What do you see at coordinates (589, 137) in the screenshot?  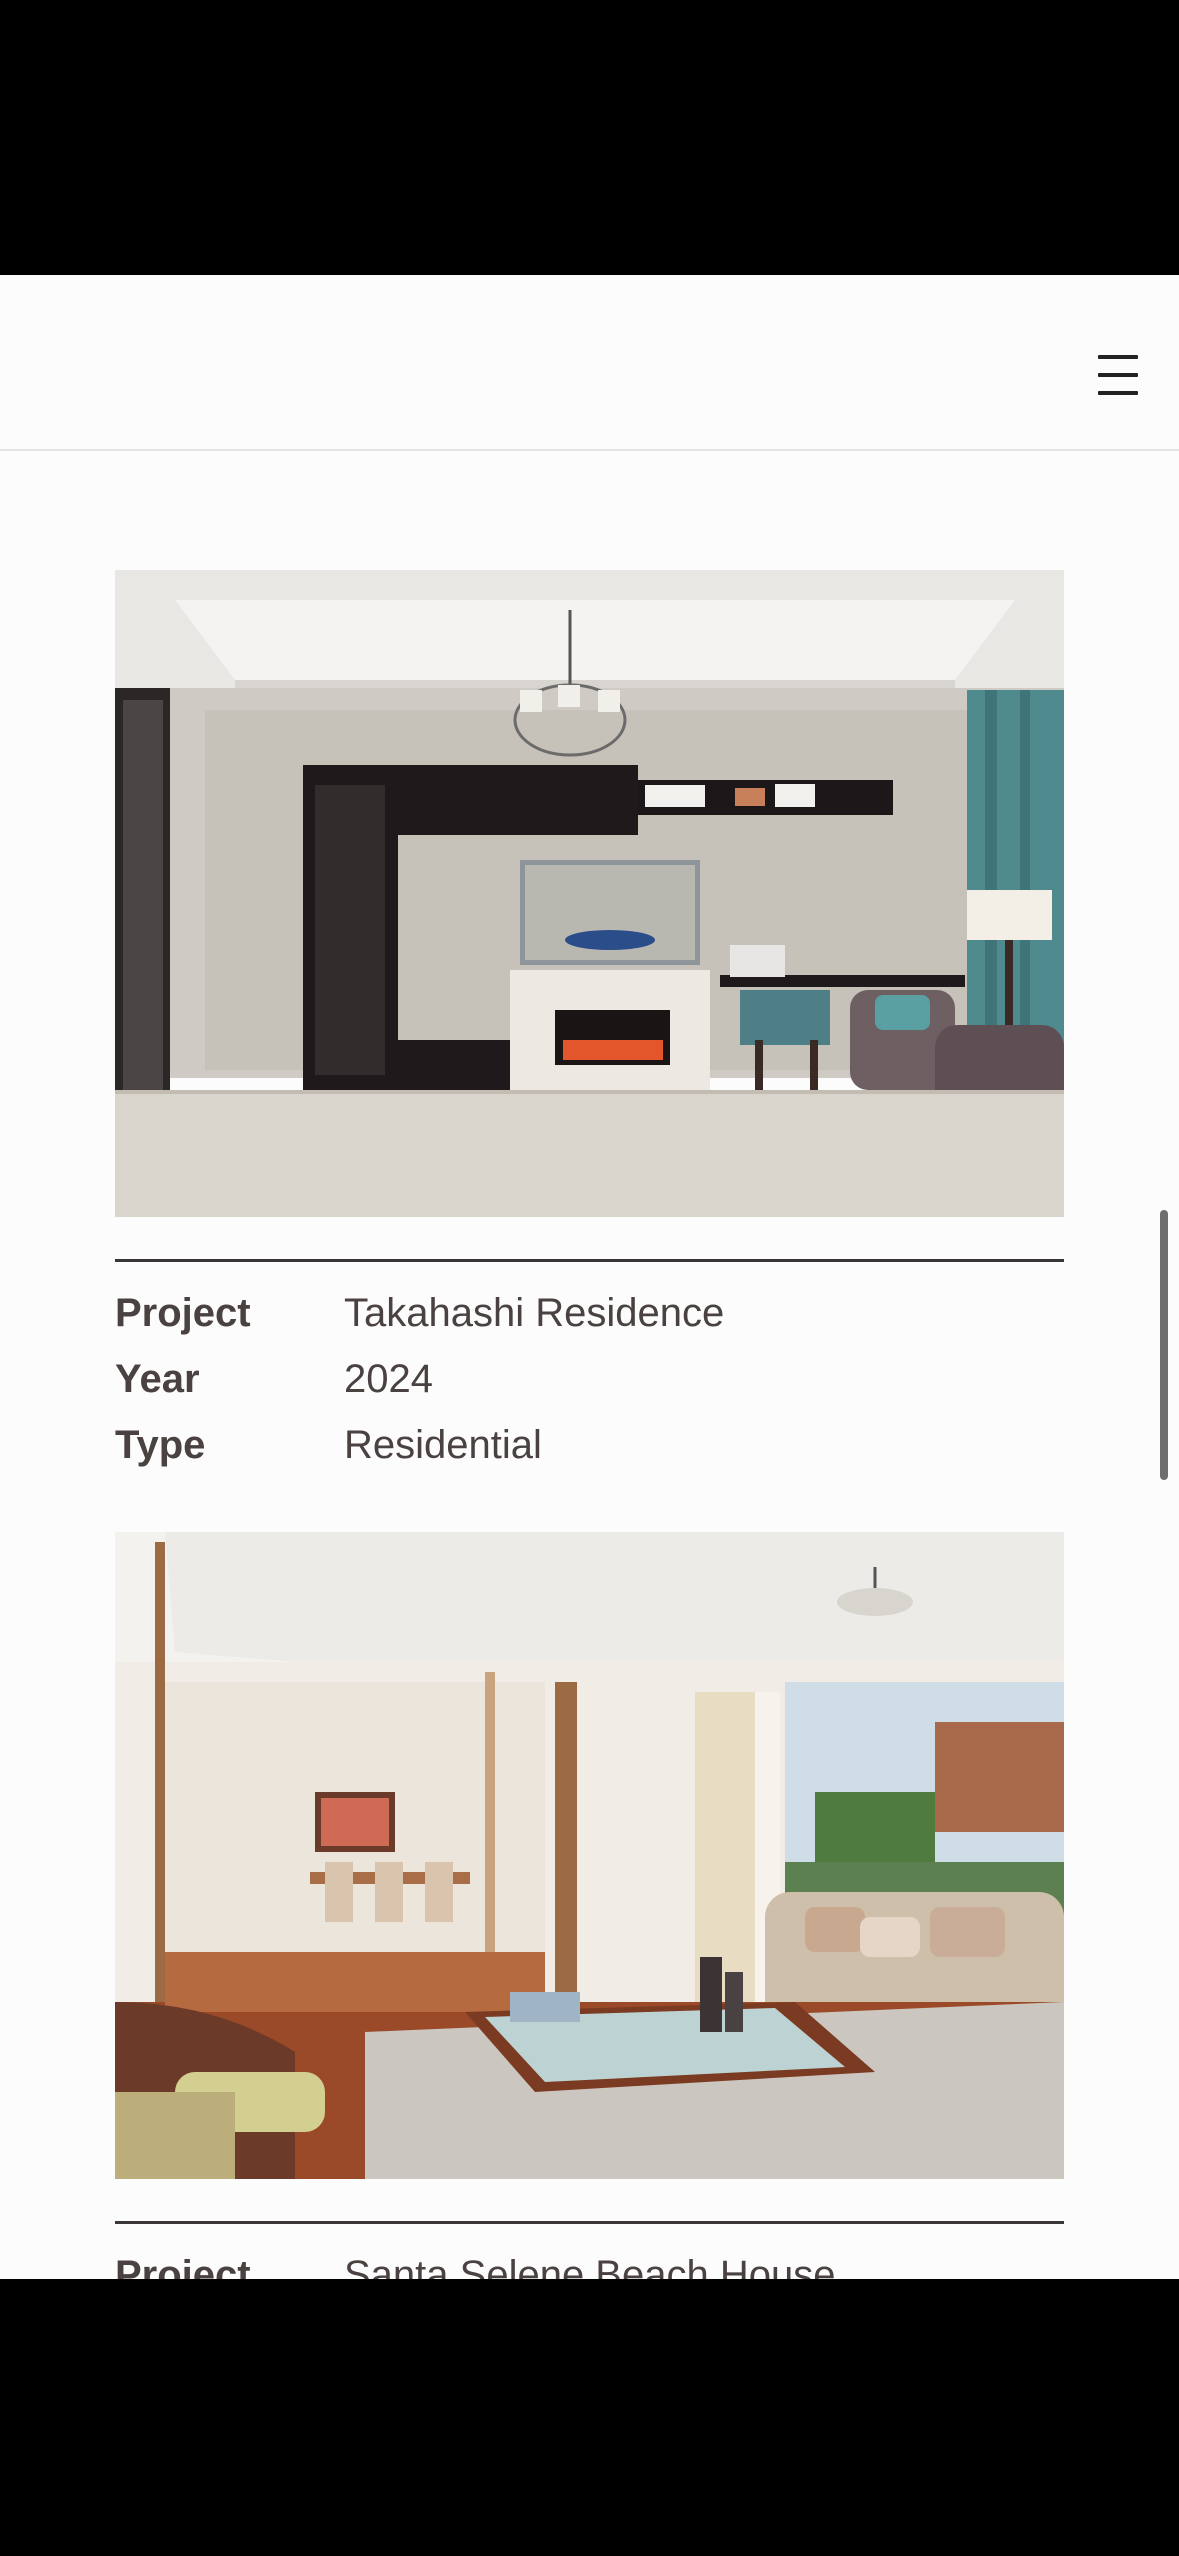 I see `status-area-top` at bounding box center [589, 137].